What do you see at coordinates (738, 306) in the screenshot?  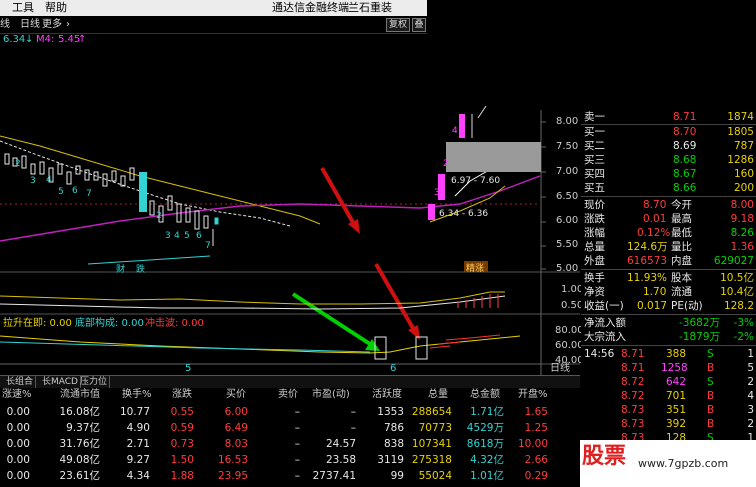 I see `stat-value: 128.2` at bounding box center [738, 306].